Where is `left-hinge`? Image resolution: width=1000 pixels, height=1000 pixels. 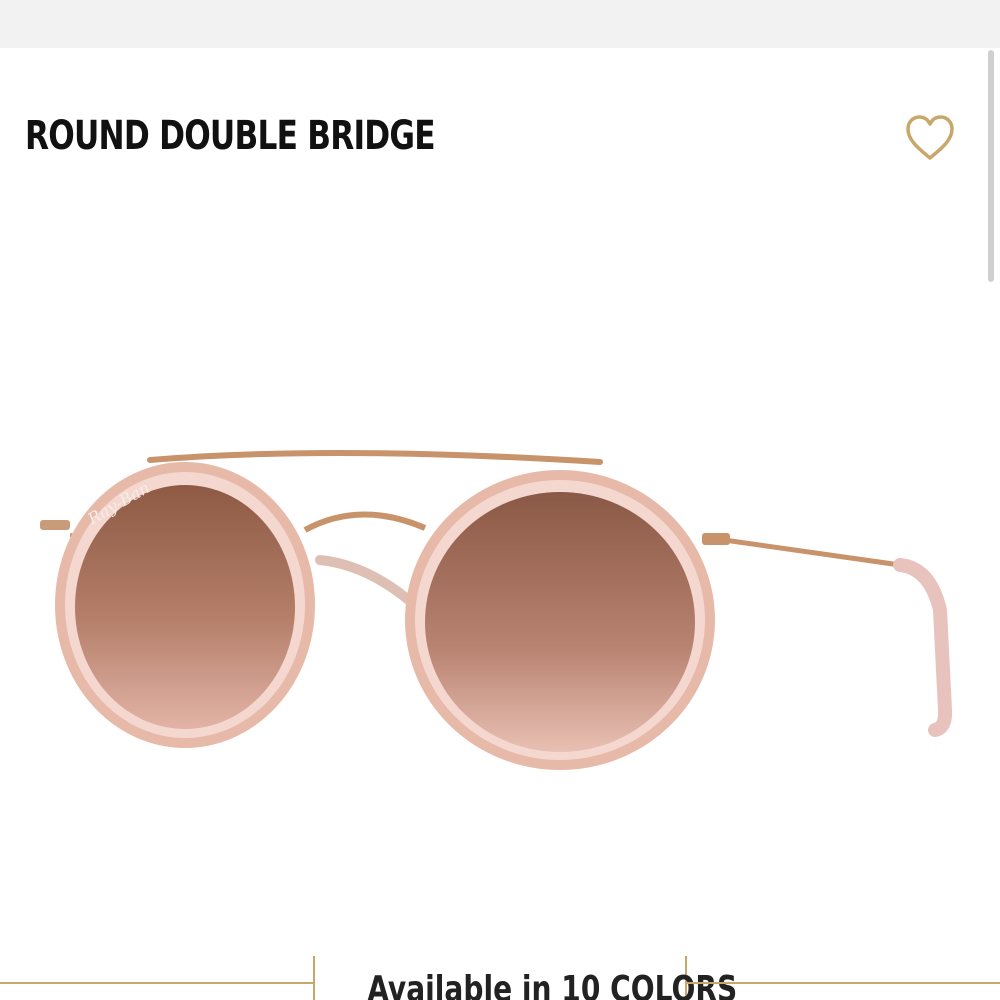
left-hinge is located at coordinates (55, 525).